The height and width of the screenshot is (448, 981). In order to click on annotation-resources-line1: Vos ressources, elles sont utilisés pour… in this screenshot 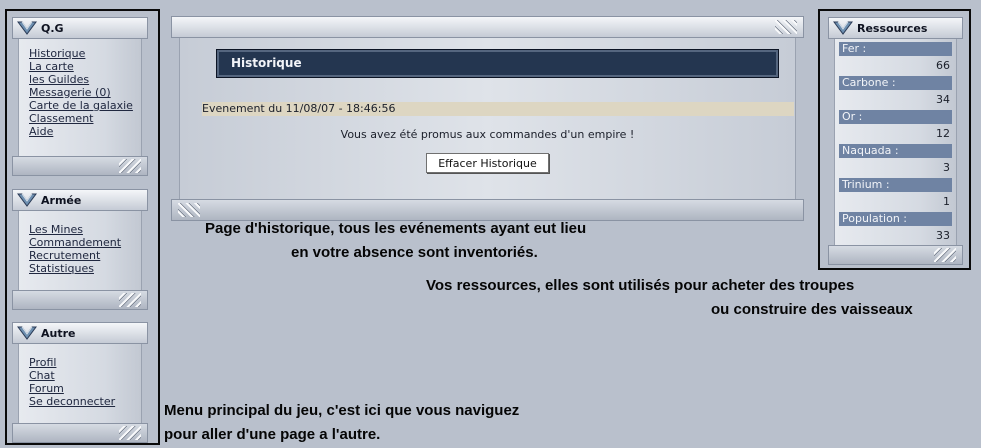, I will do `click(640, 285)`.